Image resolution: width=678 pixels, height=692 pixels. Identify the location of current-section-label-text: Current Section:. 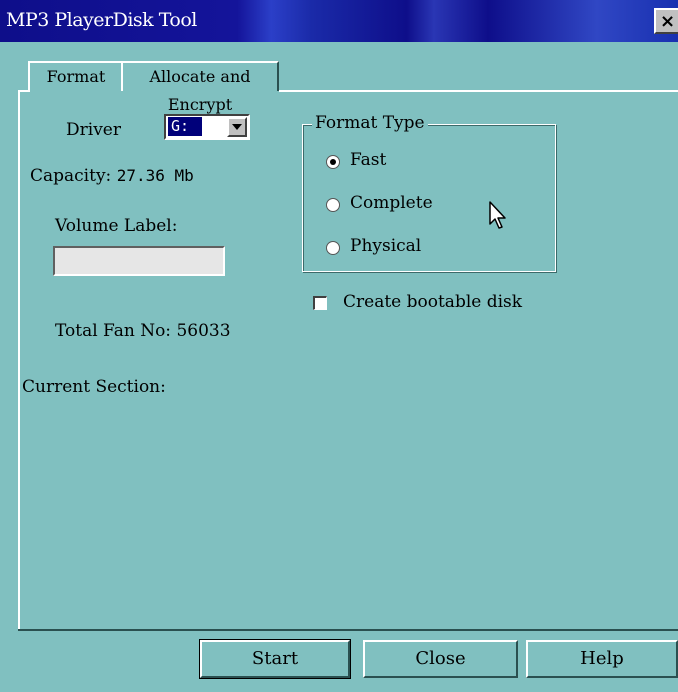
(94, 387).